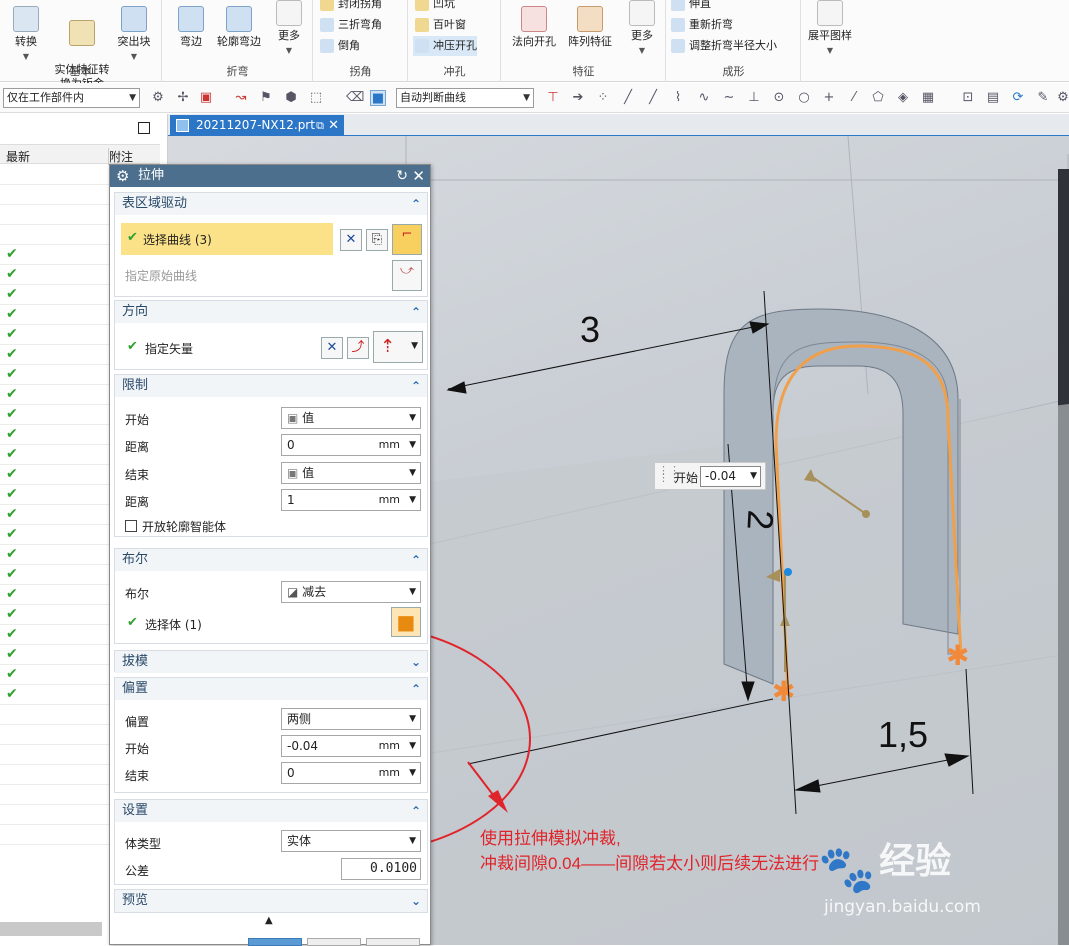 This screenshot has width=1069, height=946. I want to click on slash-icon: ⁄, so click(854, 98).